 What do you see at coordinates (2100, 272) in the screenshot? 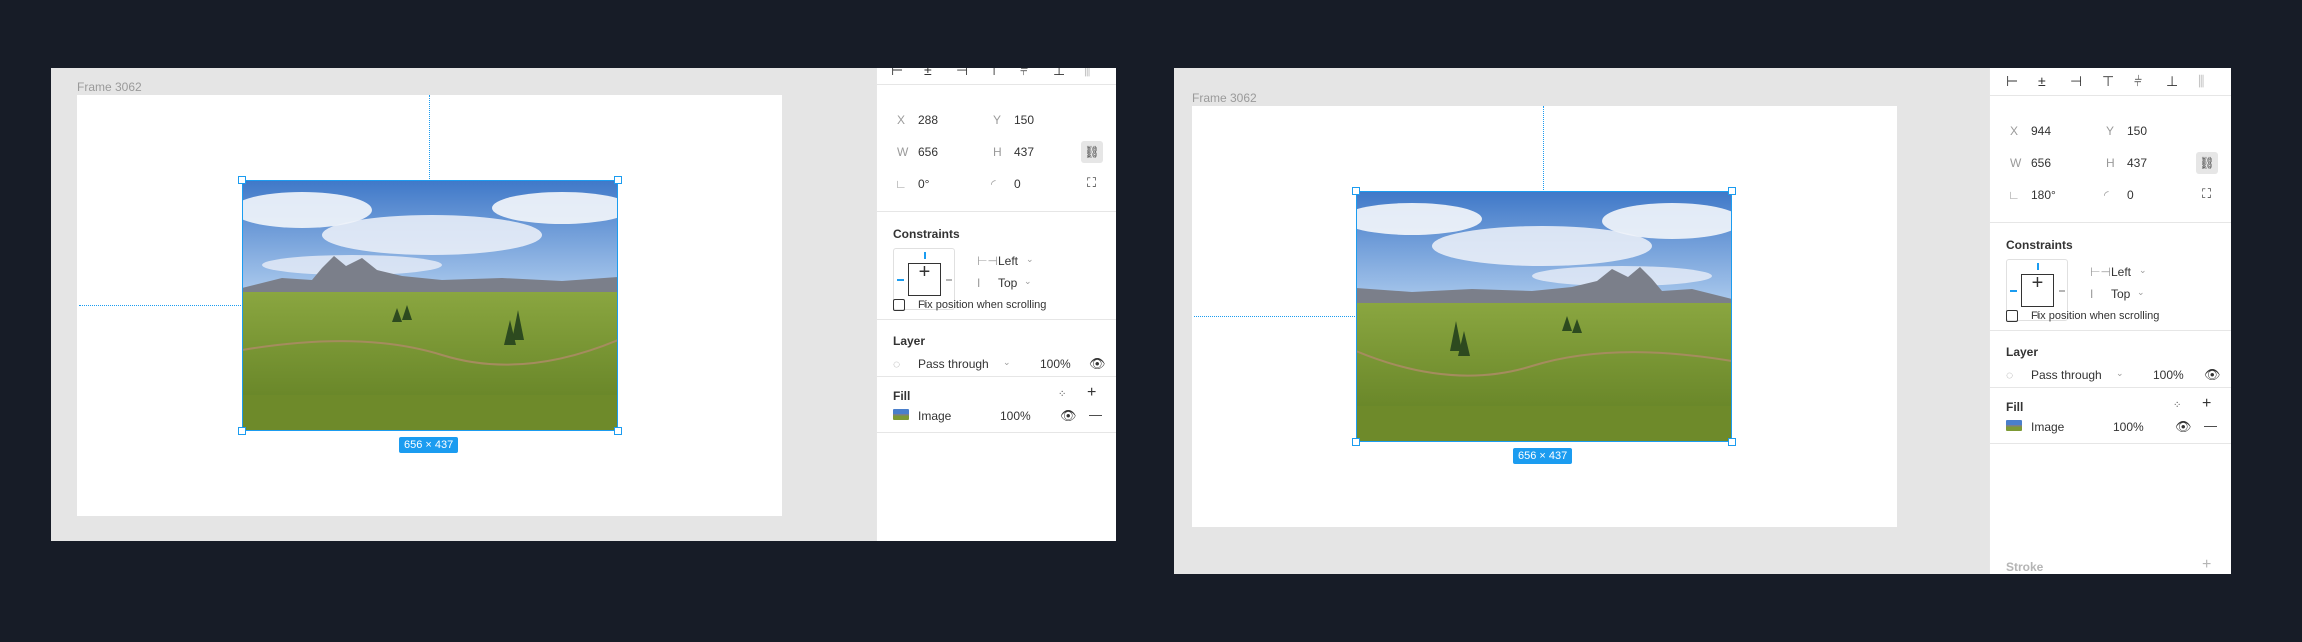
I see `horizontal-constraint-icon: ⊢⊣` at bounding box center [2100, 272].